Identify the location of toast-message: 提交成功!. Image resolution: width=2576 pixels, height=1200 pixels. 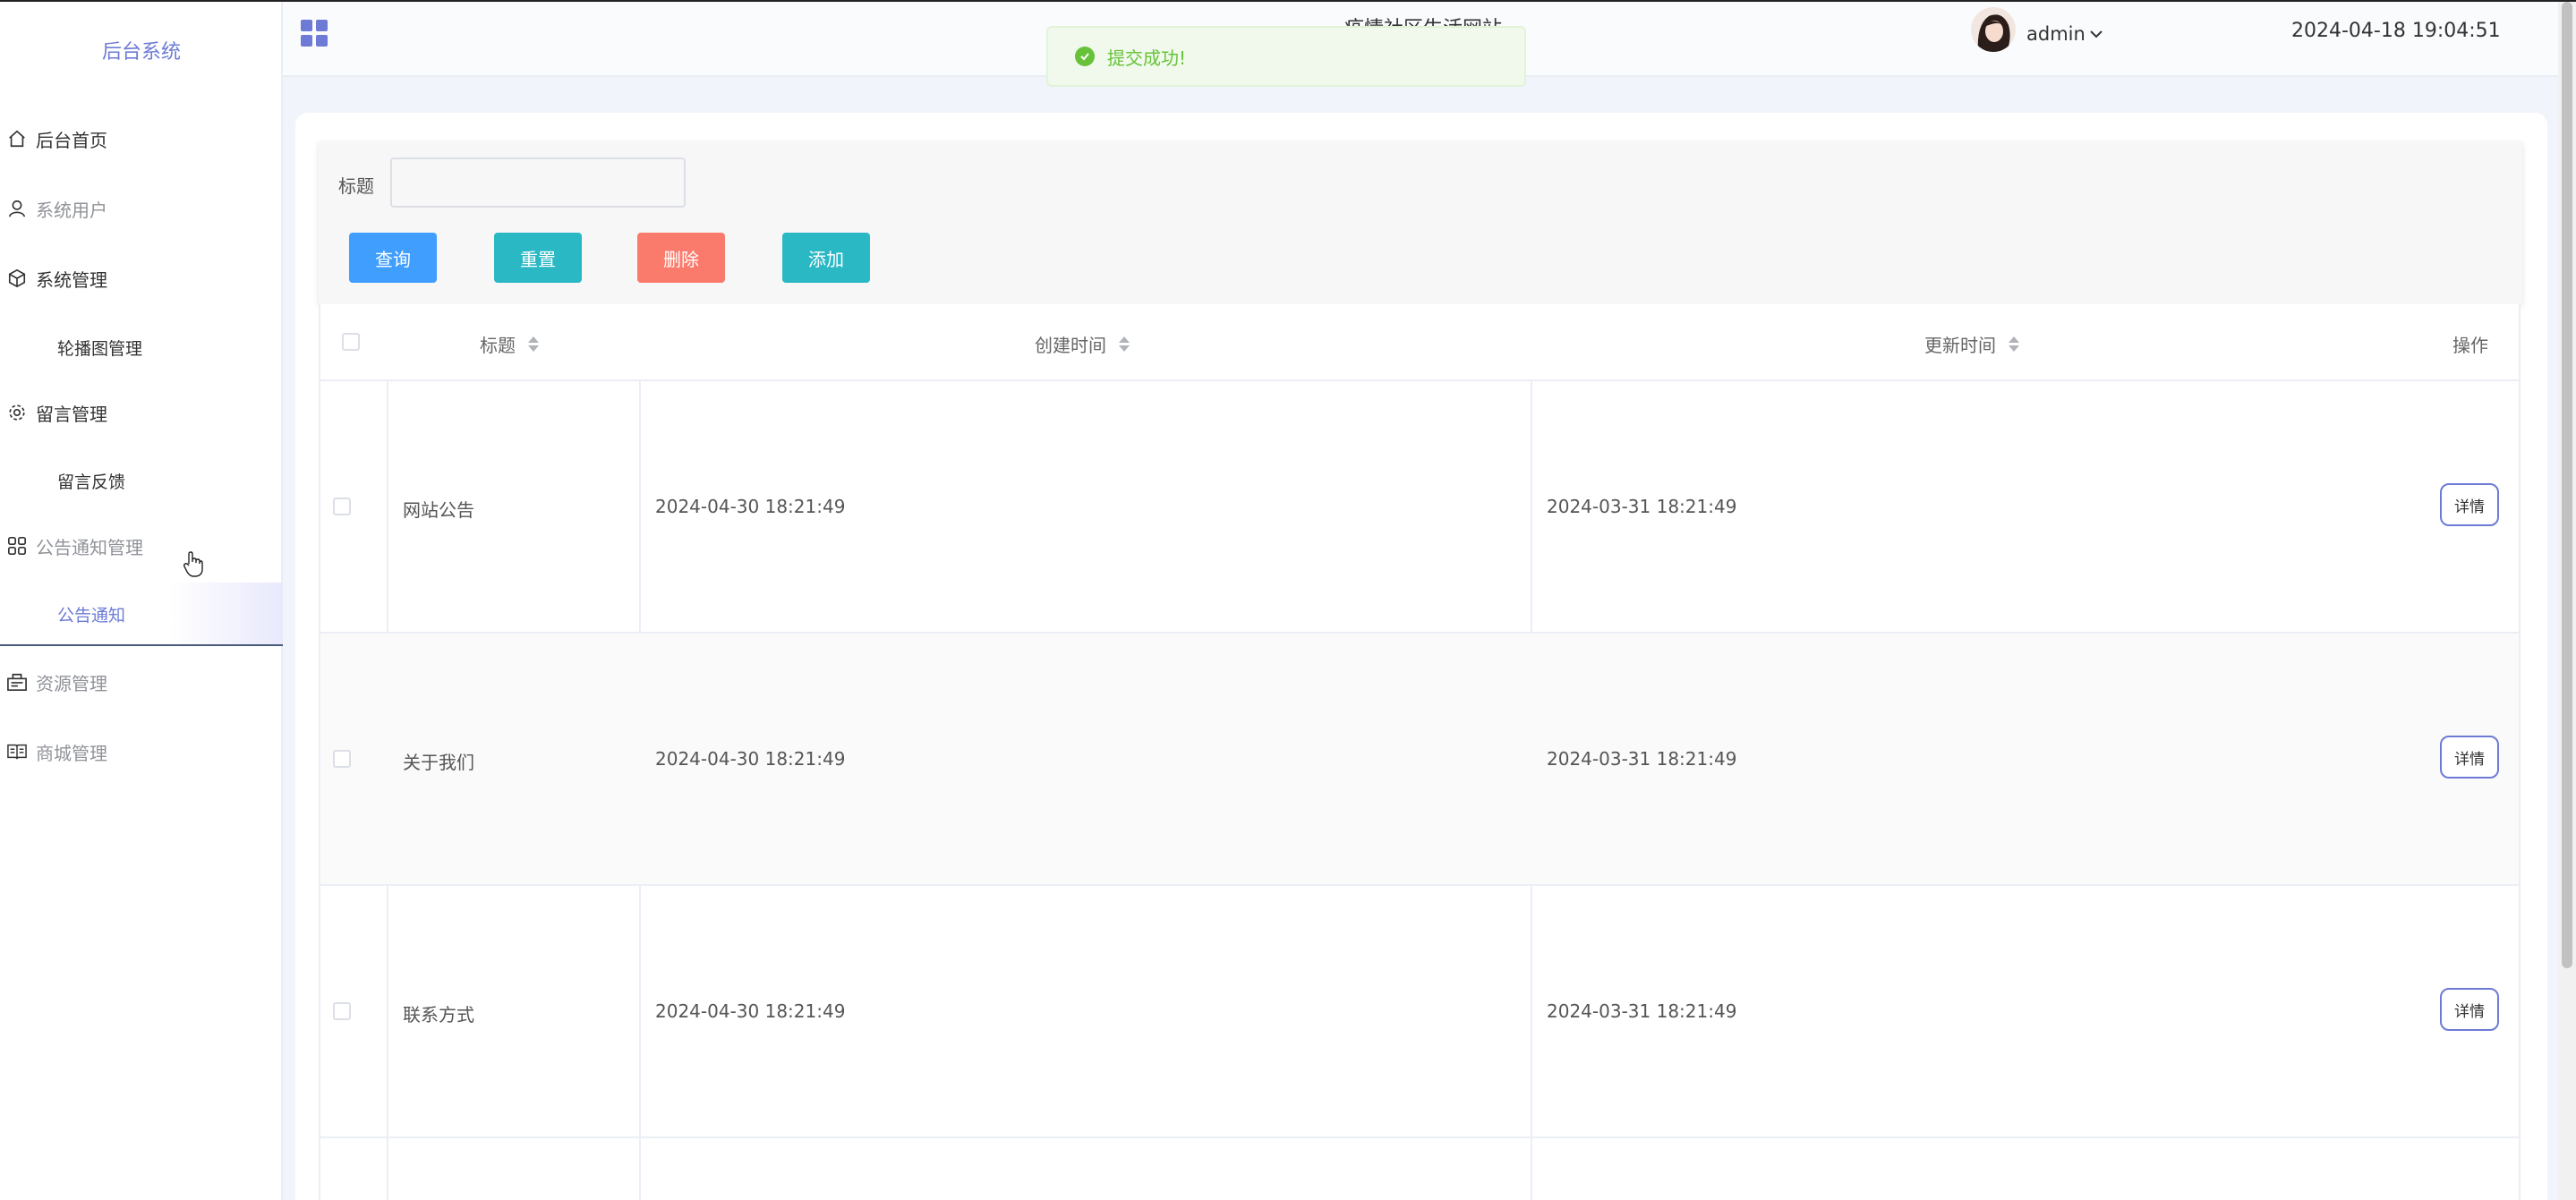
(1147, 58).